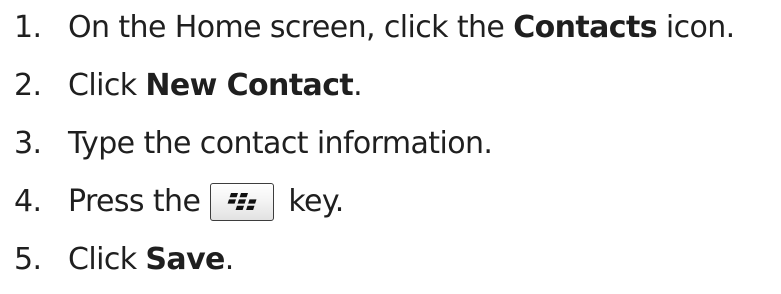 Image resolution: width=781 pixels, height=294 pixels. What do you see at coordinates (28, 85) in the screenshot?
I see `step-number-2: 2.` at bounding box center [28, 85].